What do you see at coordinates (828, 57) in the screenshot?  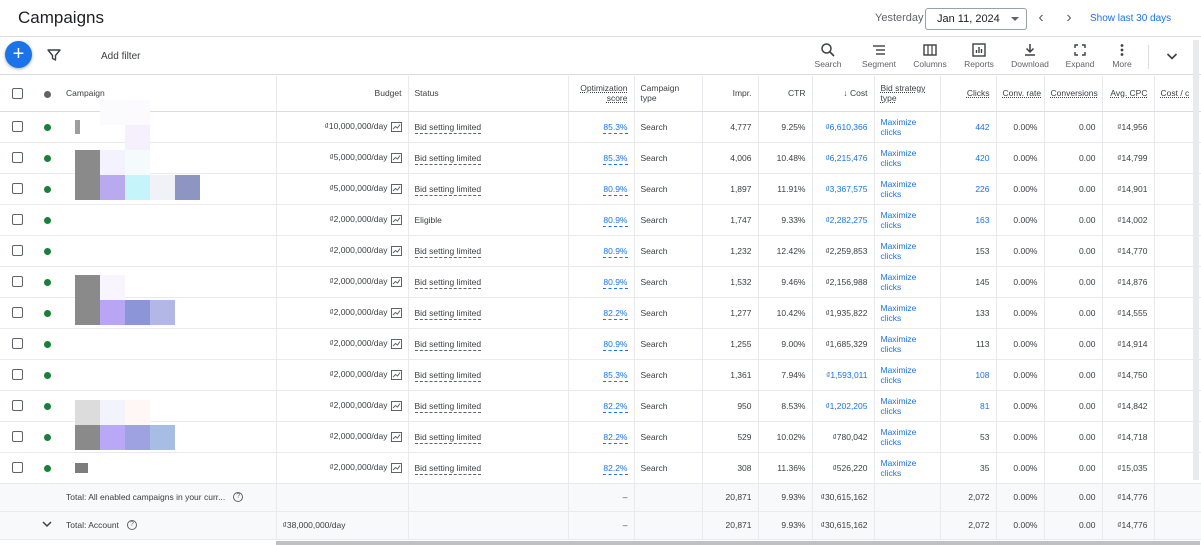 I see `toolbar-search-button: Search` at bounding box center [828, 57].